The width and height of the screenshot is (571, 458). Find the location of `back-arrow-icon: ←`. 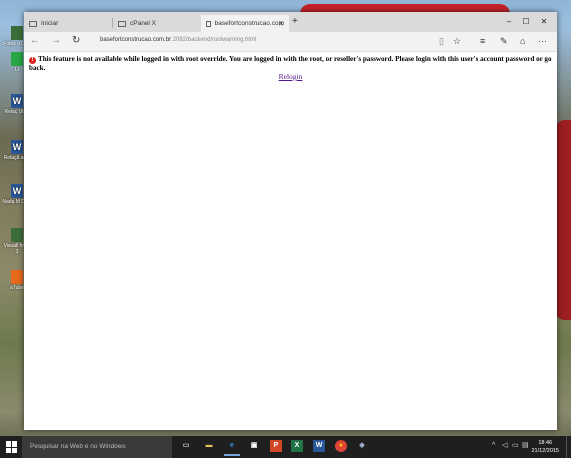

back-arrow-icon: ← is located at coordinates (35, 41).